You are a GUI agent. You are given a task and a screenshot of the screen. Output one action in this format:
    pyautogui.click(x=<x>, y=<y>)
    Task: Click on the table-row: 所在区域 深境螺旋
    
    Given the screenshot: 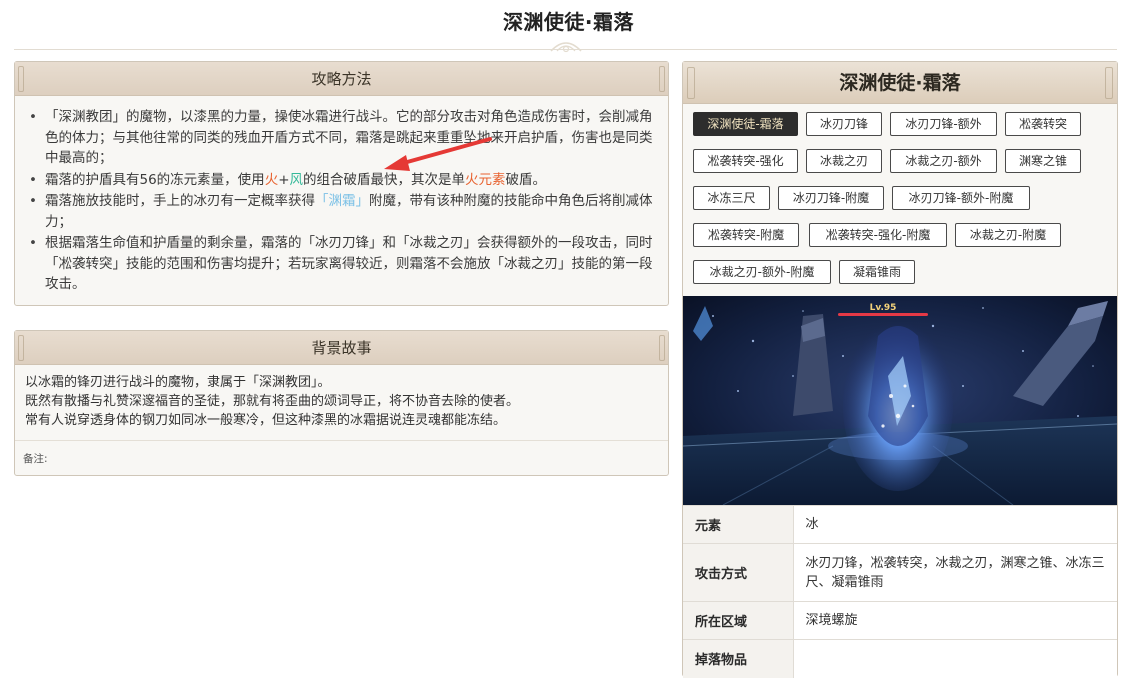 What is the action you would take?
    pyautogui.click(x=900, y=620)
    